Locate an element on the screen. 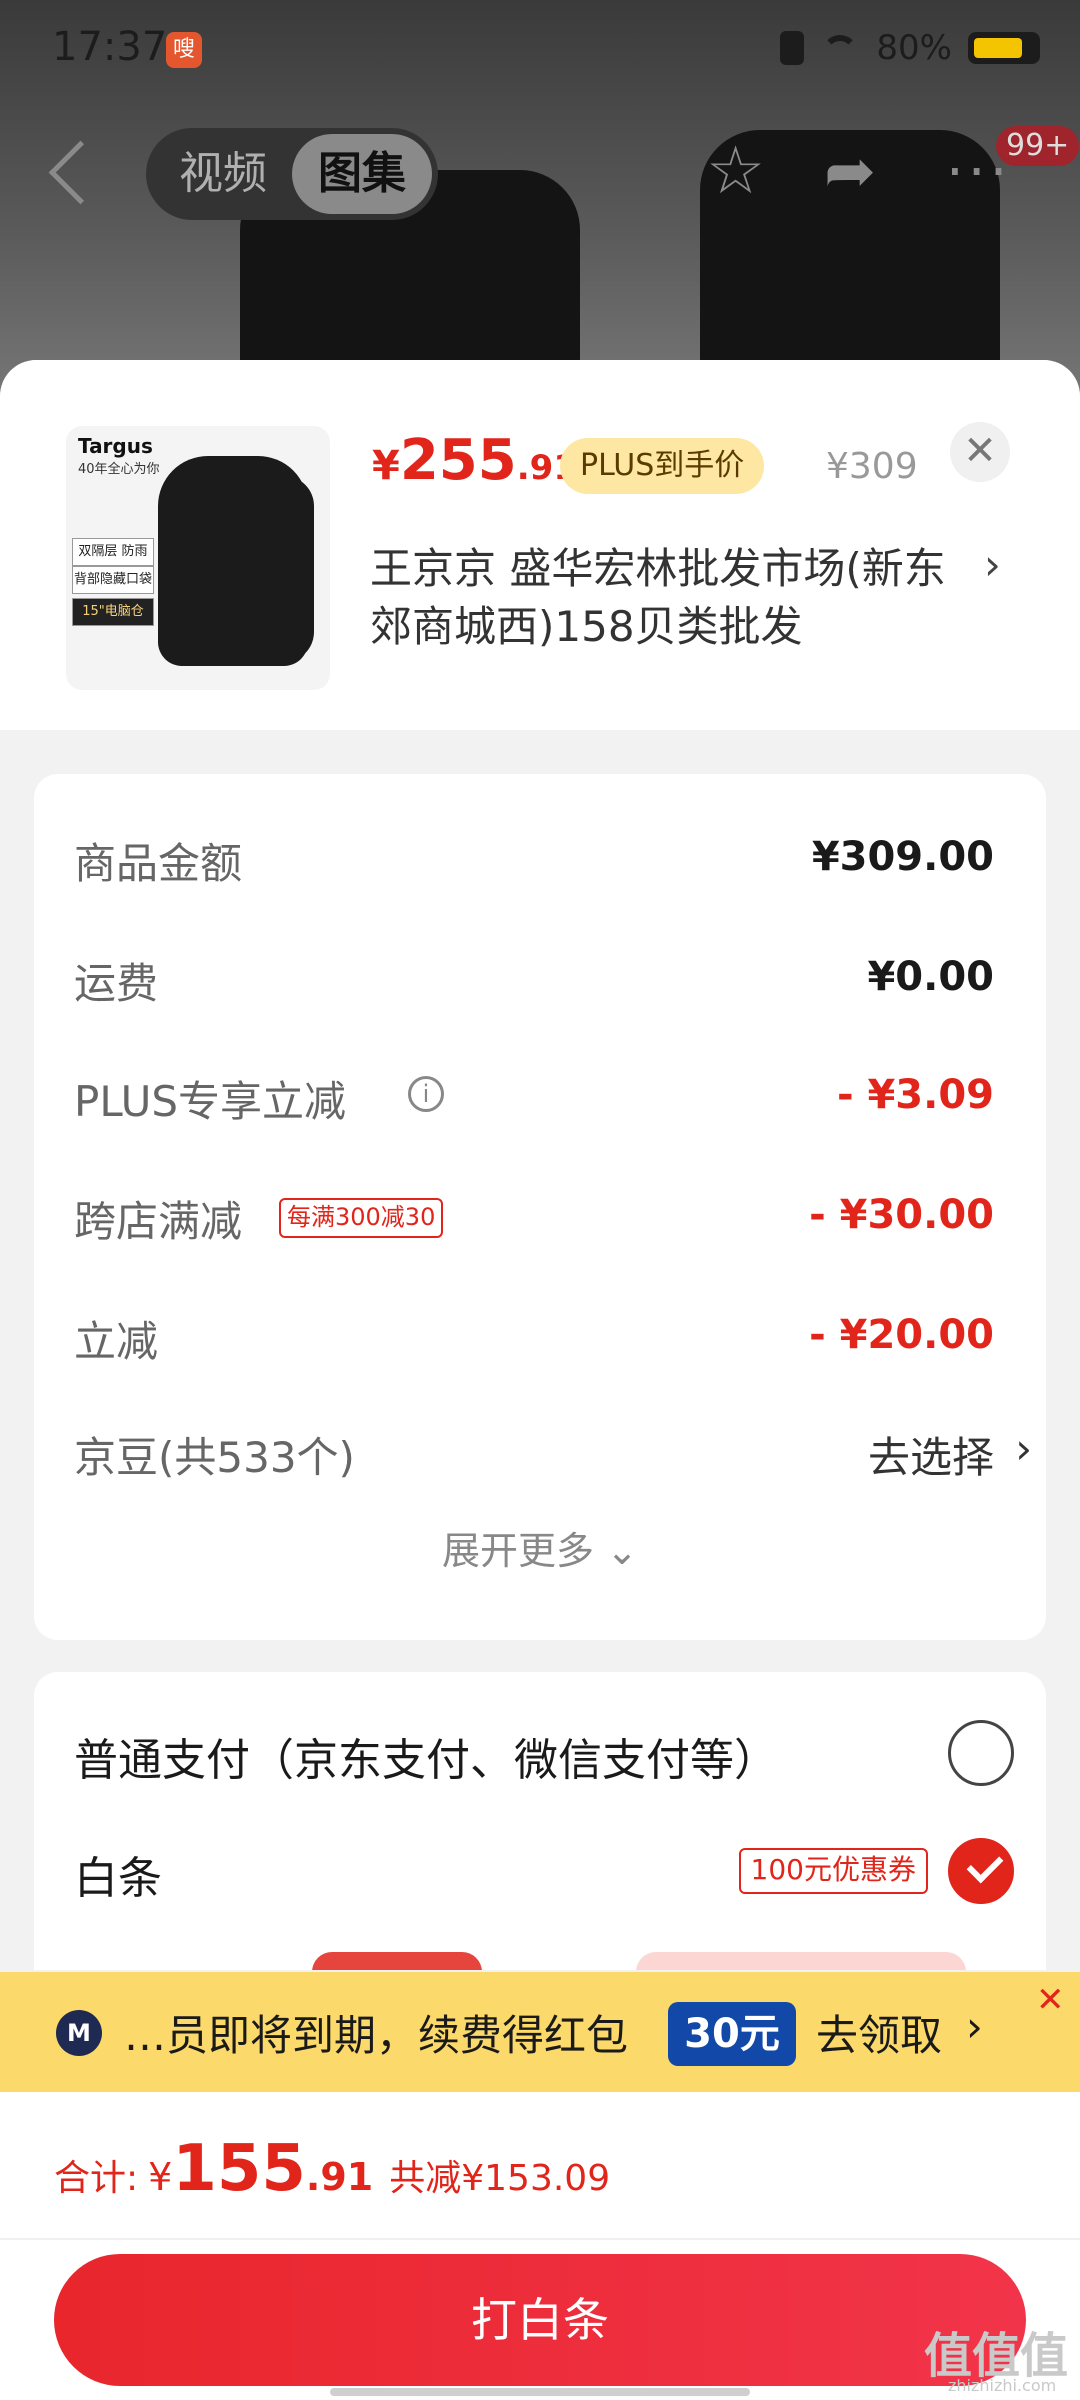  membership-logo-icon: M is located at coordinates (79, 2033).